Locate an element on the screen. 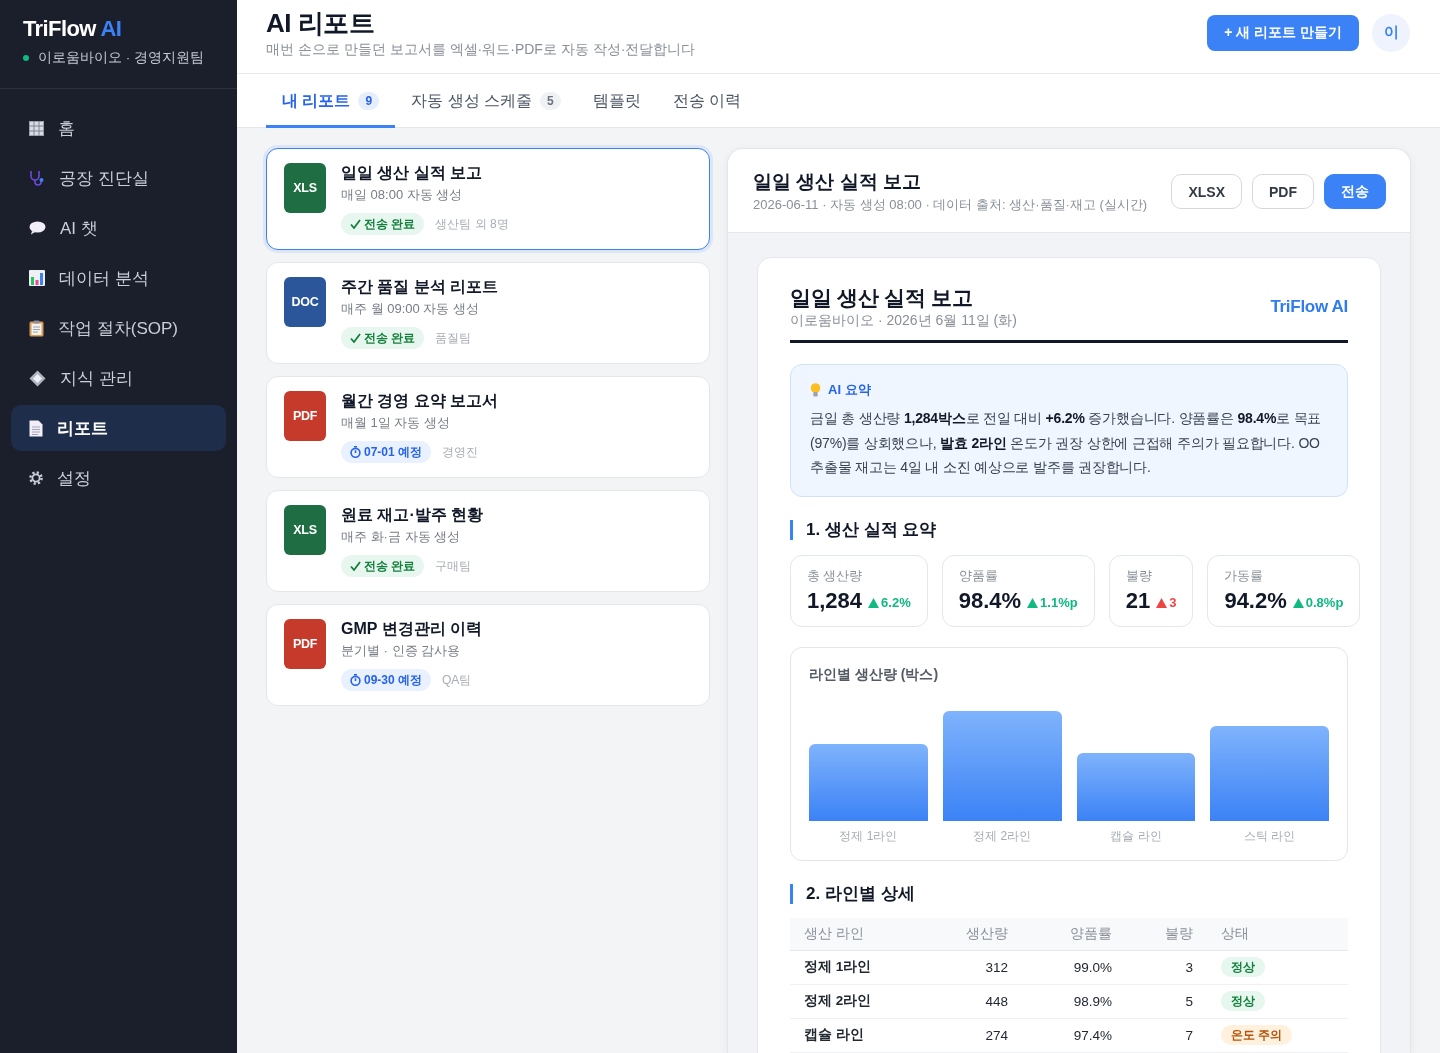 The height and width of the screenshot is (1053, 1440). new-report-button: + 새 리포트 만들기 is located at coordinates (1283, 32).